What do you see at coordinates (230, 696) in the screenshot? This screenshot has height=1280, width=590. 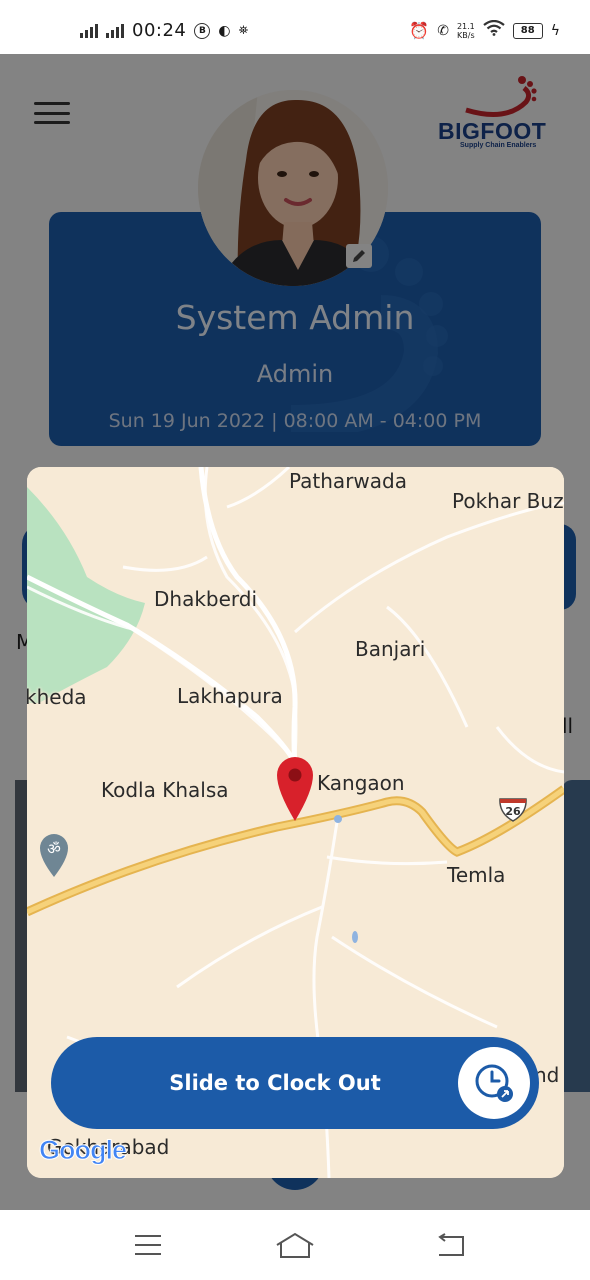 I see `map-place-label: Lakhapura` at bounding box center [230, 696].